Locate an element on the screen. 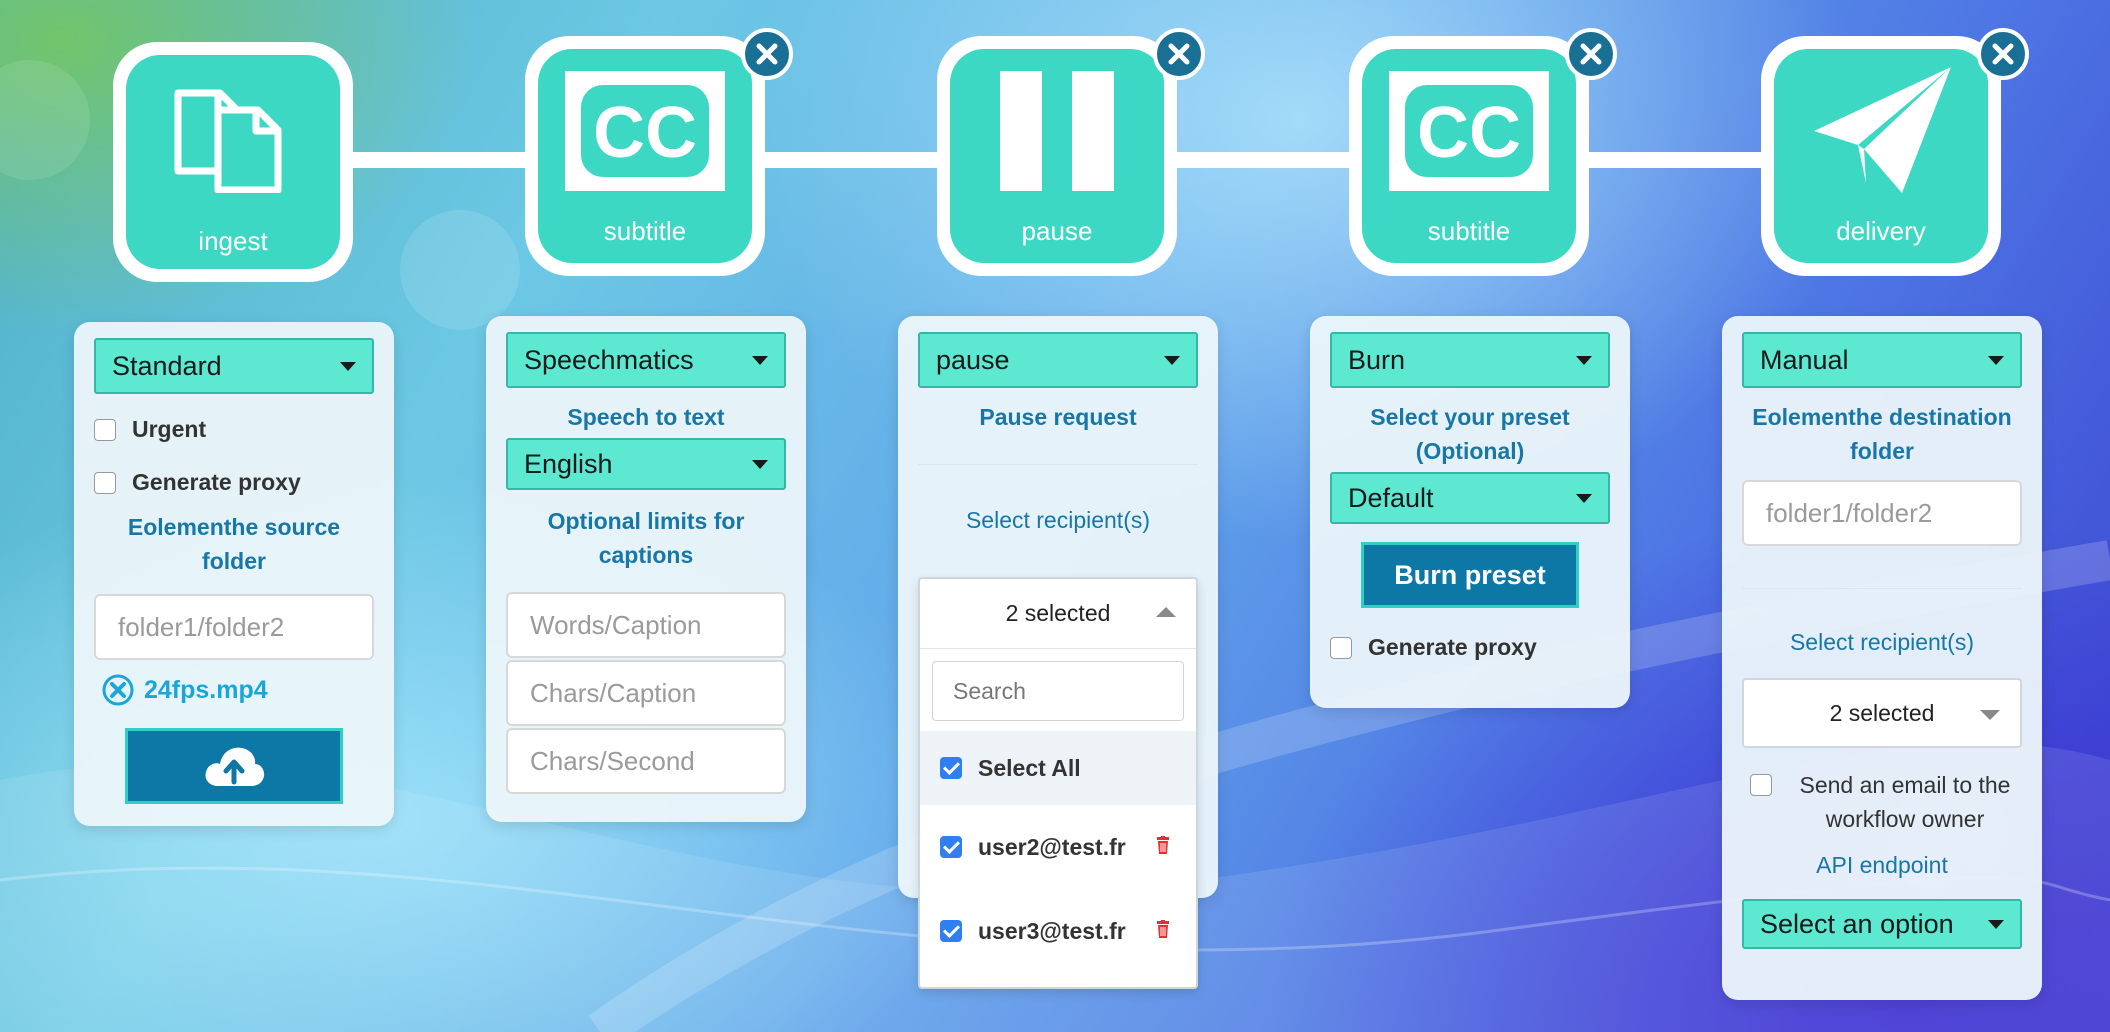  delivery-mode-select: Manual is located at coordinates (1882, 360).